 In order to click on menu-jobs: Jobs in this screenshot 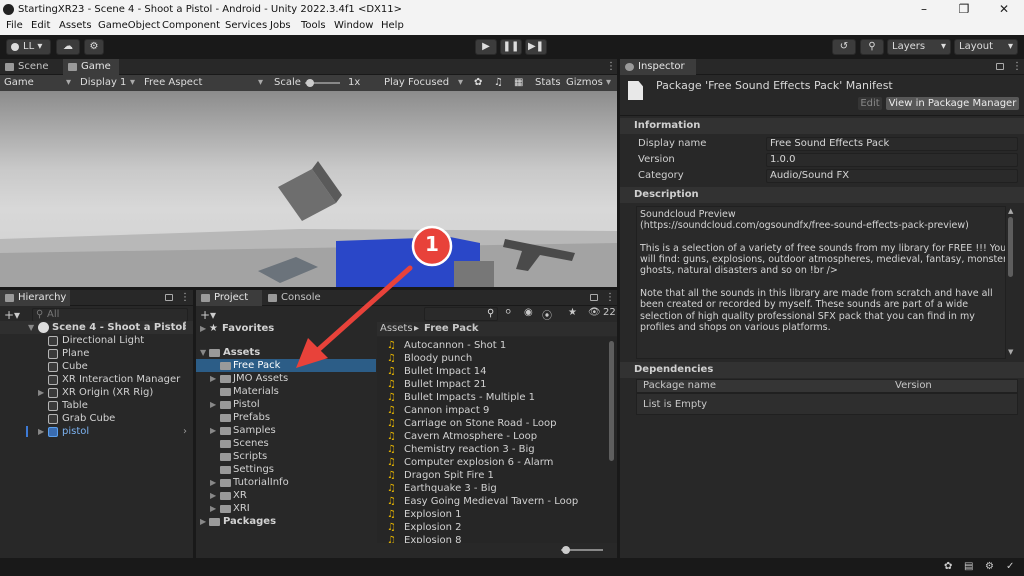, I will do `click(280, 25)`.